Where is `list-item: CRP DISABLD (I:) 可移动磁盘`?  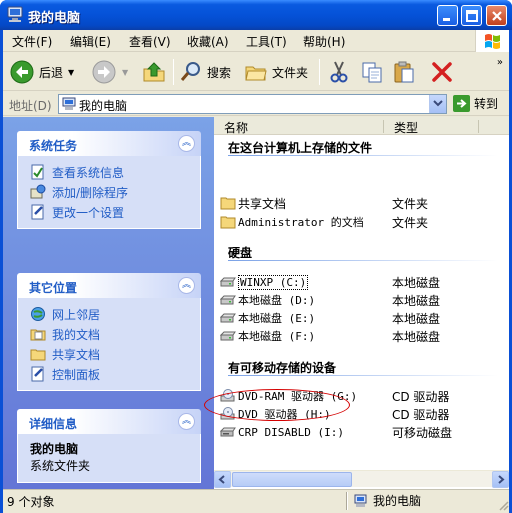
list-item: CRP DISABLD (I:) 可移动磁盘 is located at coordinates (360, 432).